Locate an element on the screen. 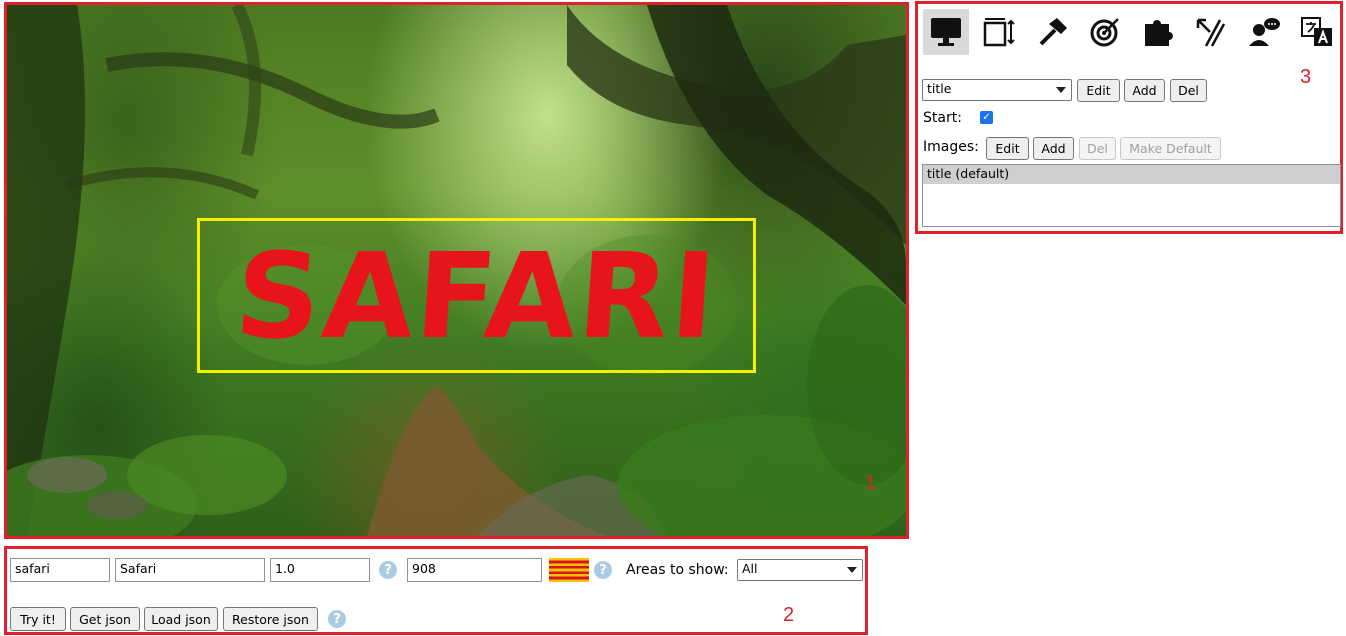 Image resolution: width=1346 pixels, height=636 pixels. areas-to-show-label: Areas to show: is located at coordinates (677, 570).